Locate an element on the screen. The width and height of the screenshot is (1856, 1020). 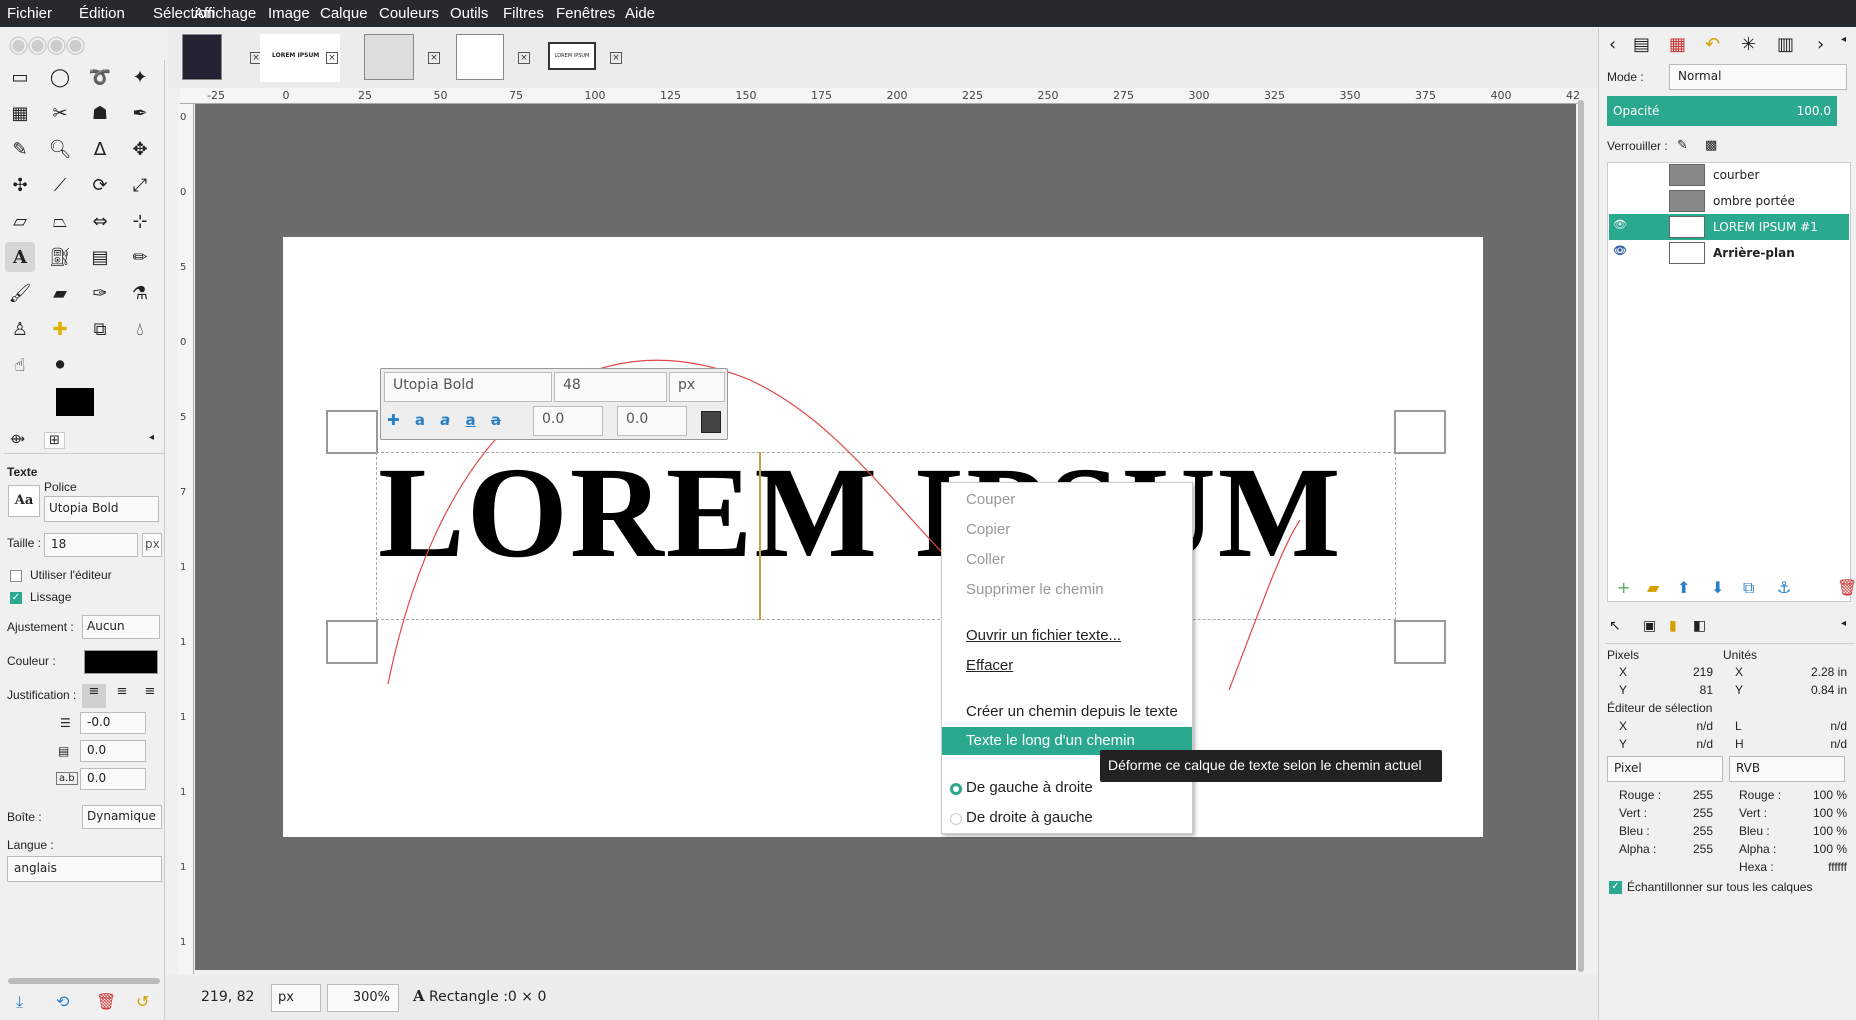
justify-left-icon: ≡ is located at coordinates (94, 696).